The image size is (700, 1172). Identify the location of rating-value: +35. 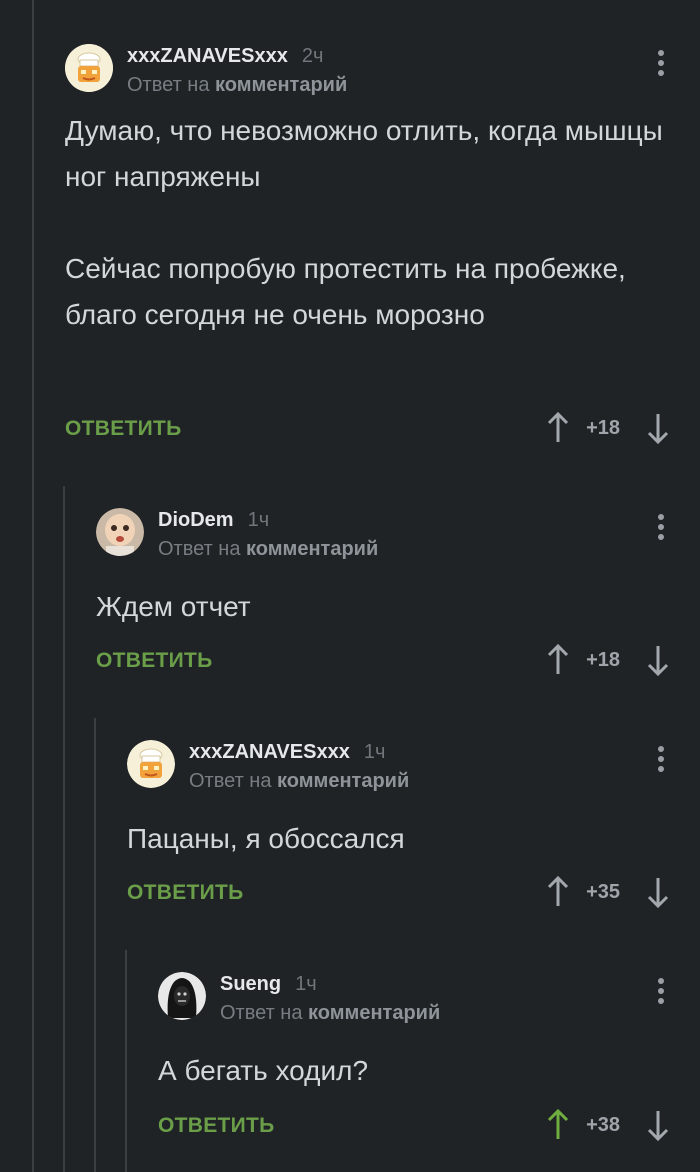
(603, 892).